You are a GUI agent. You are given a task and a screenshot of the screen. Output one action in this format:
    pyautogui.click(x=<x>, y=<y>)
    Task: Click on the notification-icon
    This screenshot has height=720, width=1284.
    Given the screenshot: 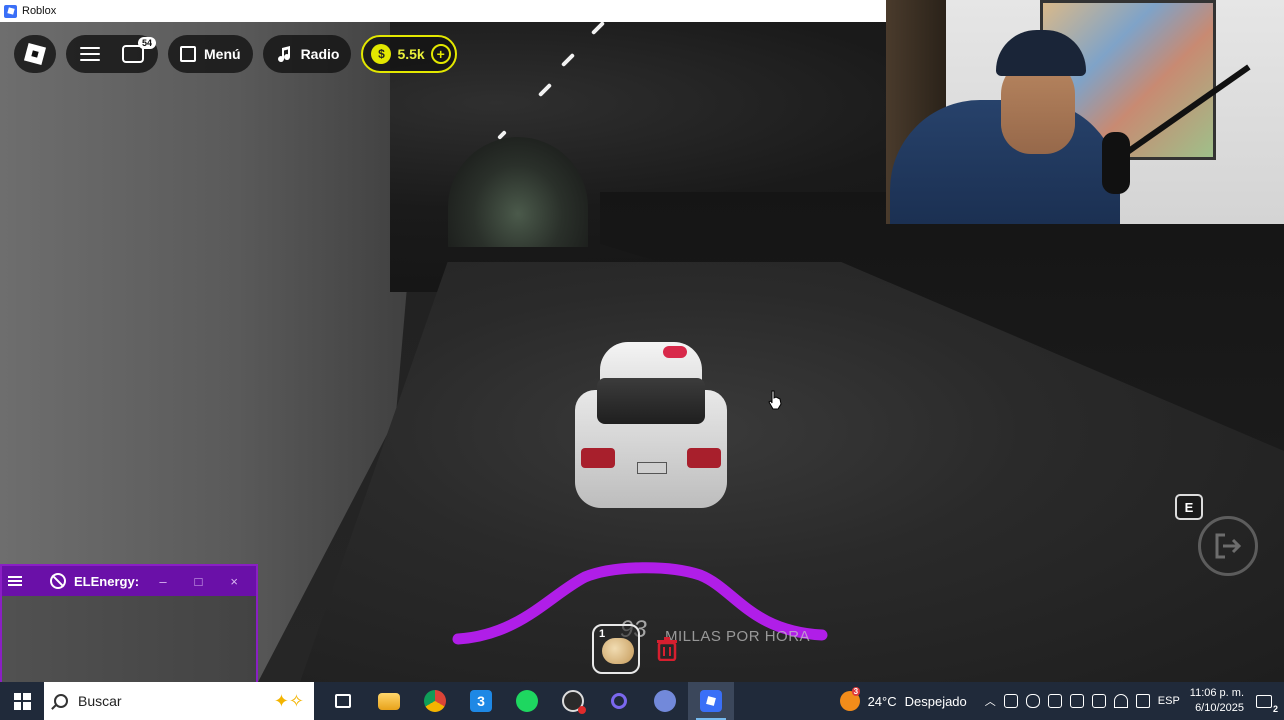 What is the action you would take?
    pyautogui.click(x=1264, y=701)
    